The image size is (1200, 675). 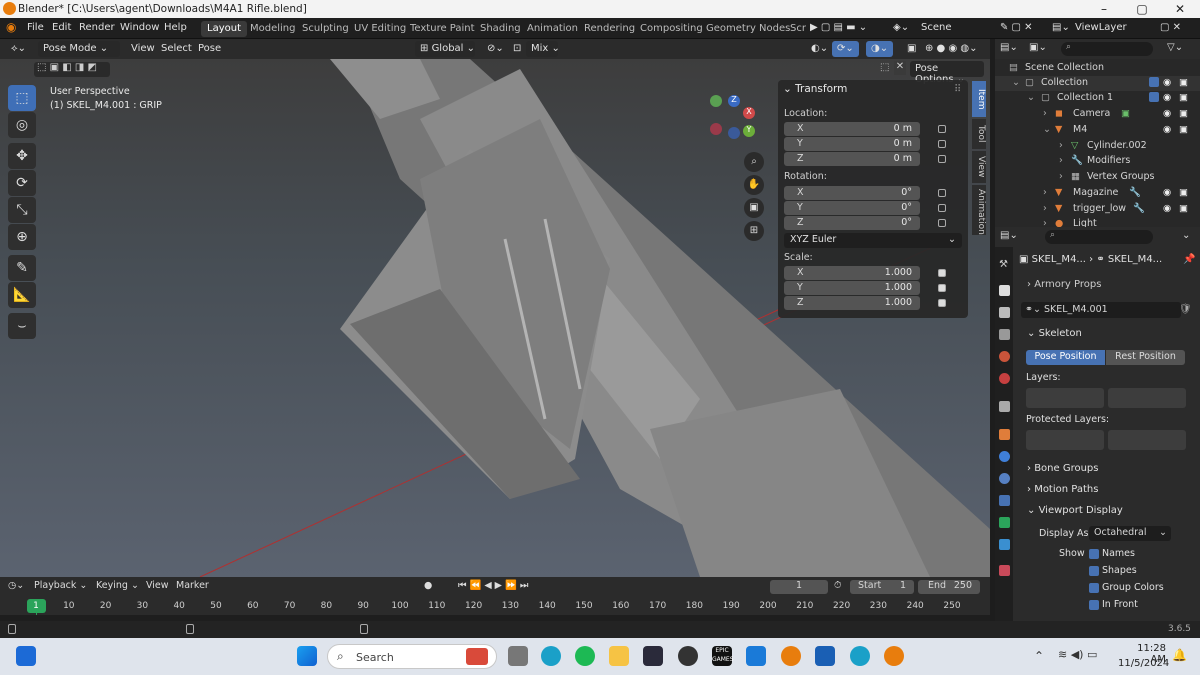 What do you see at coordinates (1004, 378) in the screenshot?
I see `world-tab-icon` at bounding box center [1004, 378].